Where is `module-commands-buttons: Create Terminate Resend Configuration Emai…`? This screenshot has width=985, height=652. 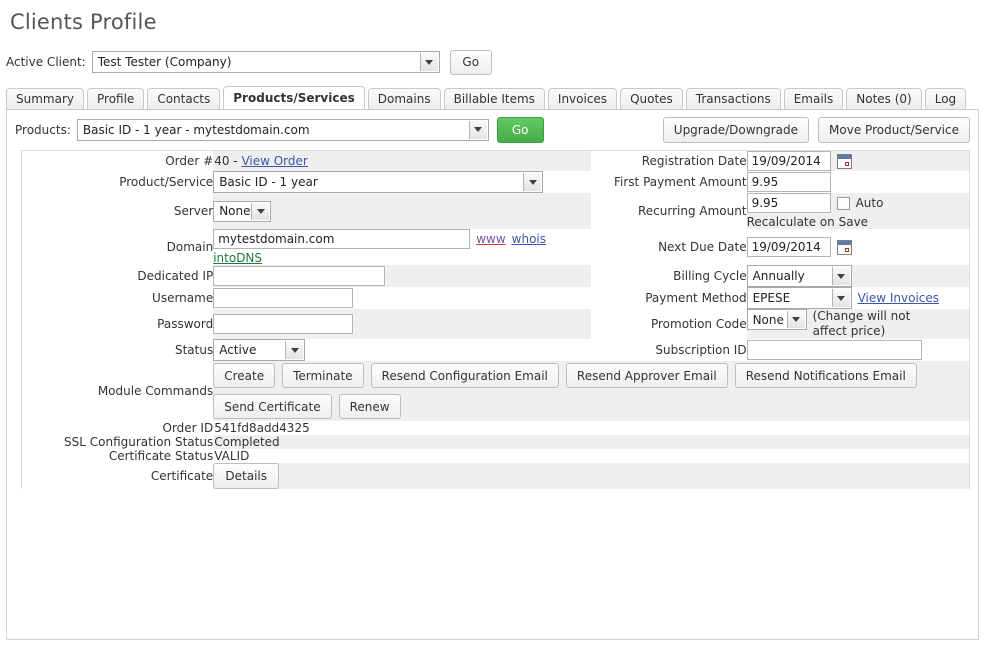 module-commands-buttons: Create Terminate Resend Configuration Emai… is located at coordinates (591, 391).